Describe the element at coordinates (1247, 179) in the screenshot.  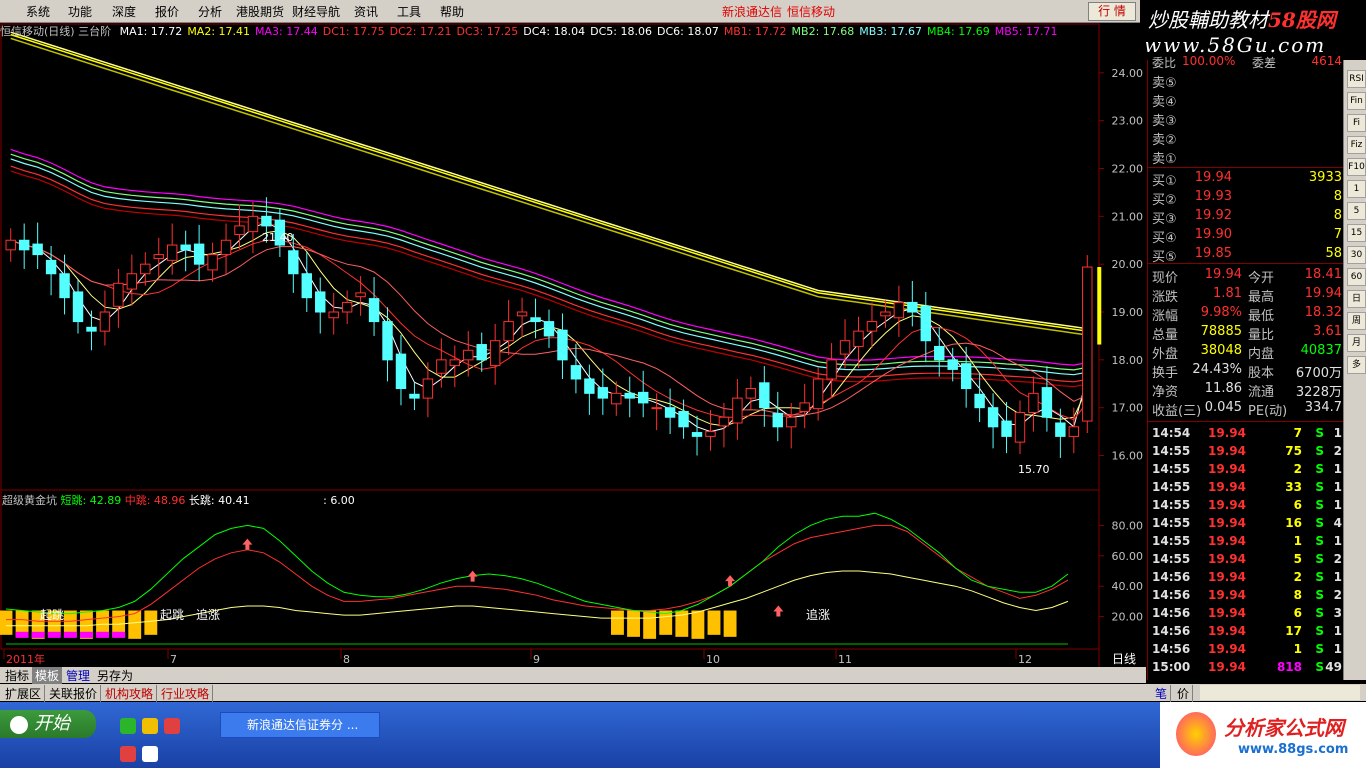
I see `buy-row: 买① 19.94 3933` at that location.